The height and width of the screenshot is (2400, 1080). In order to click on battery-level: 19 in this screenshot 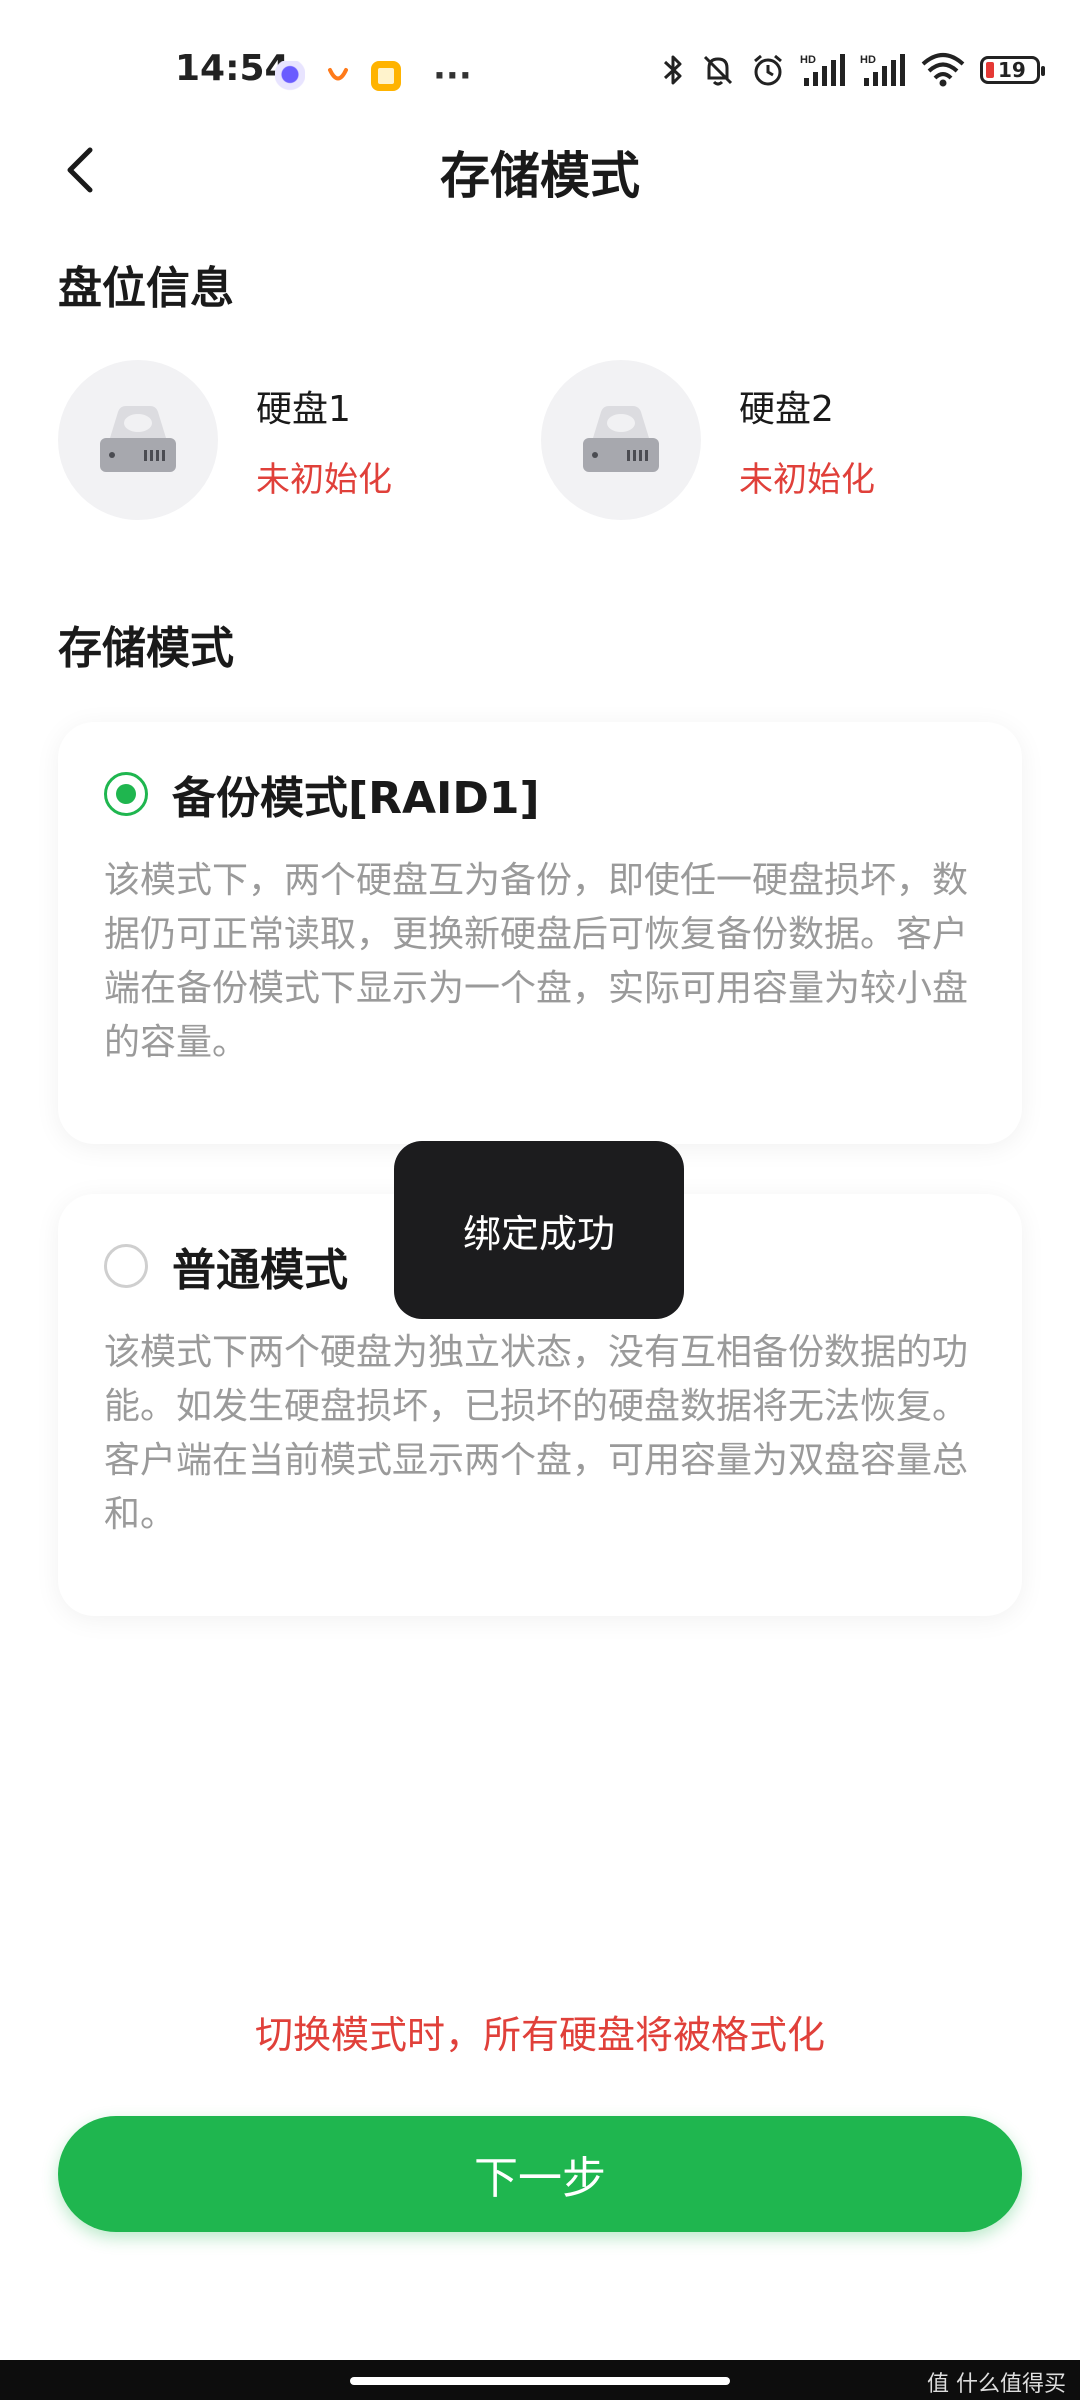, I will do `click(1012, 70)`.